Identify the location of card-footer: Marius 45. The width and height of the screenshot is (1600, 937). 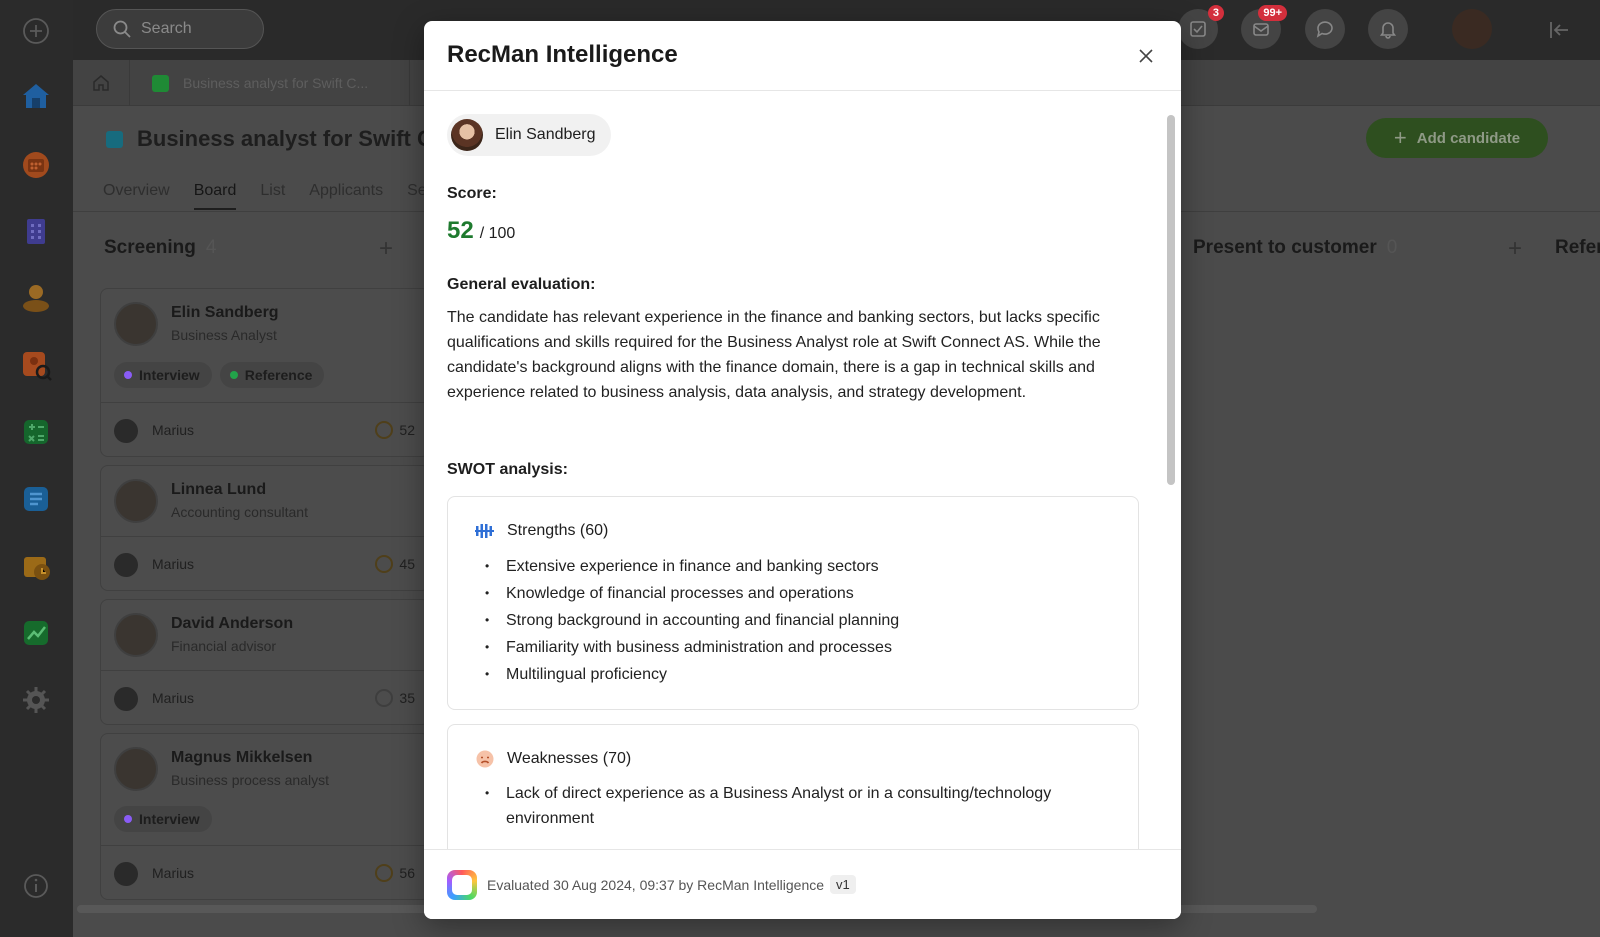
(265, 564).